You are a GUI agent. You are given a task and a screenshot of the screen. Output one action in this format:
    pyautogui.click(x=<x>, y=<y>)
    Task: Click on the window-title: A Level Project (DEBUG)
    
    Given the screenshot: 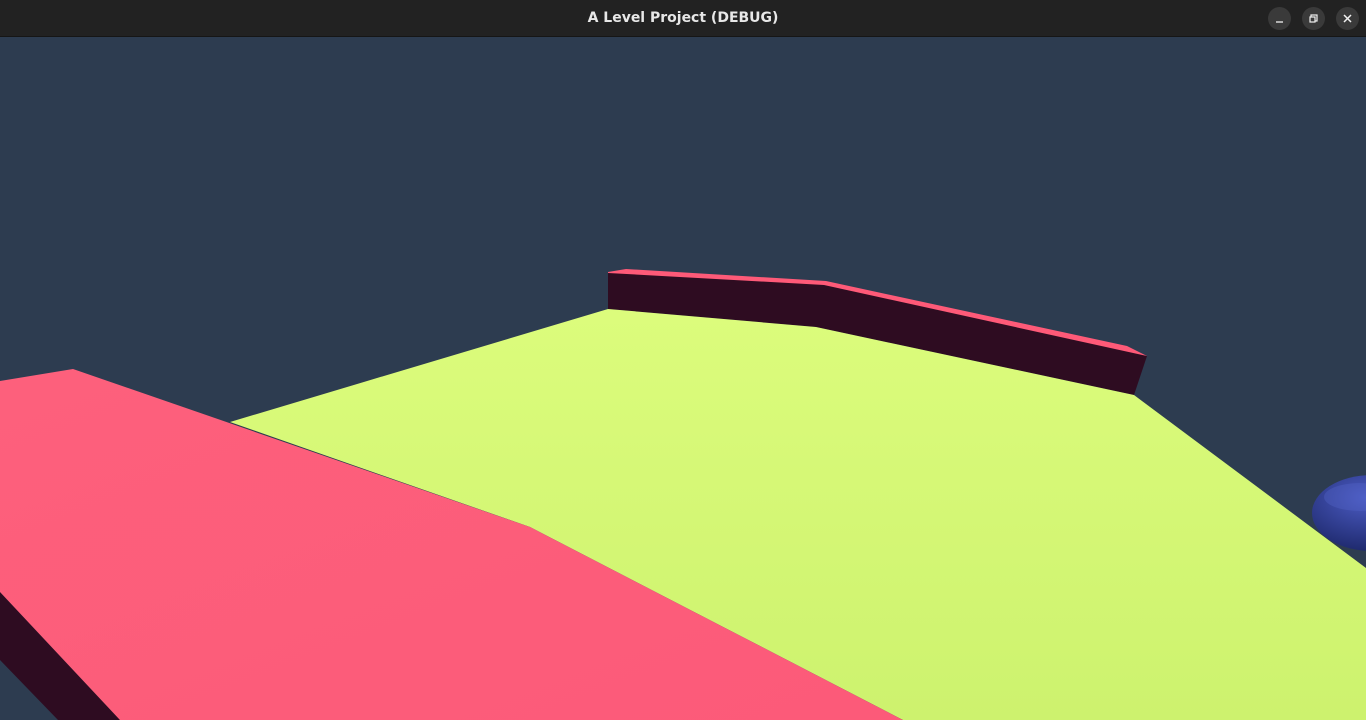 What is the action you would take?
    pyautogui.click(x=683, y=18)
    